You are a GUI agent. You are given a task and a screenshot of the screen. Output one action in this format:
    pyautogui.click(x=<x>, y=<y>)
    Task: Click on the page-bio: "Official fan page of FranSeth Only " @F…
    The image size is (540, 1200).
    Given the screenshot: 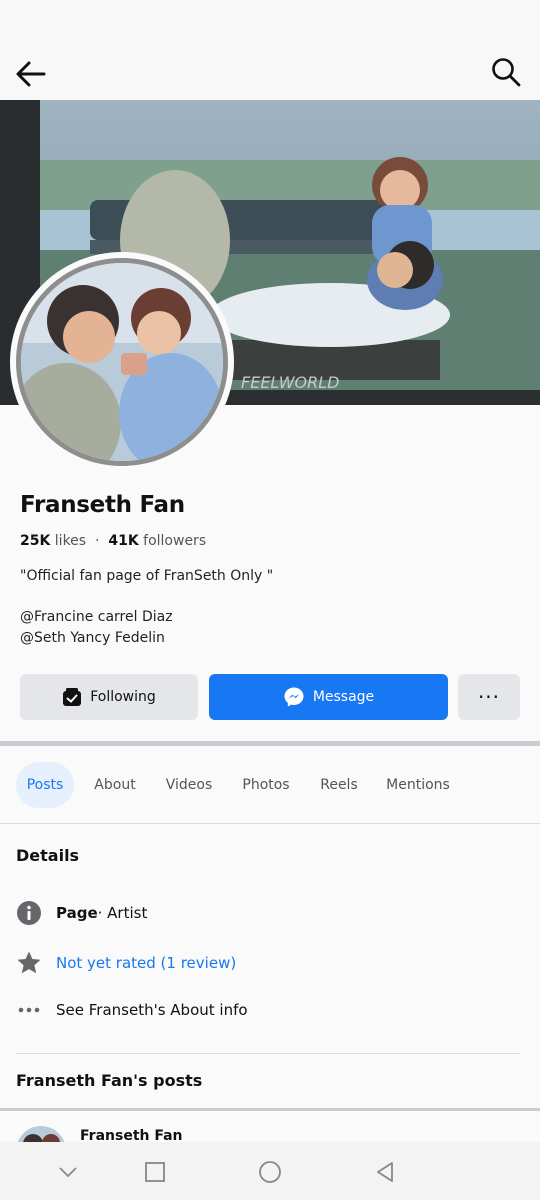 What is the action you would take?
    pyautogui.click(x=146, y=607)
    